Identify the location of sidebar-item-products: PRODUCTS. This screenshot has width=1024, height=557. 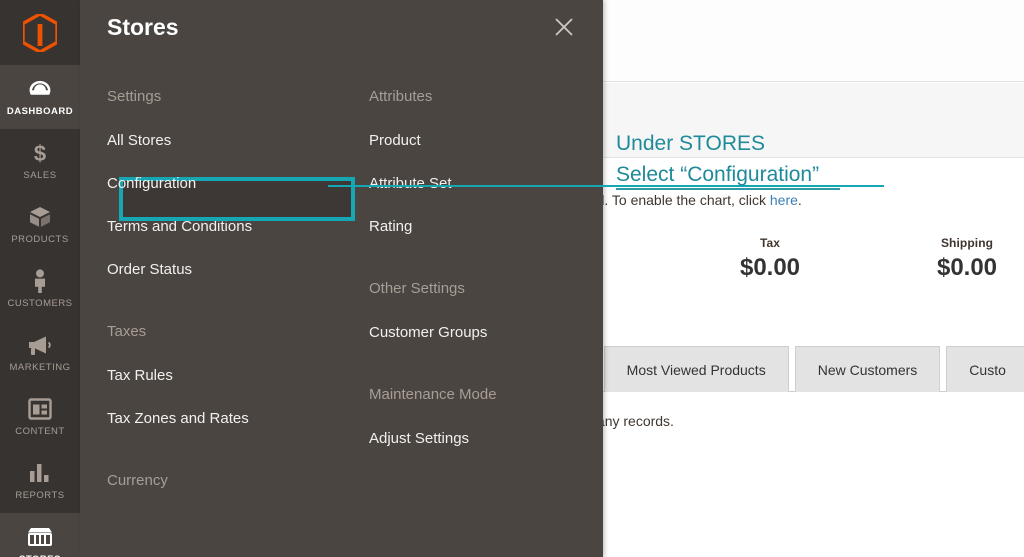
(40, 225).